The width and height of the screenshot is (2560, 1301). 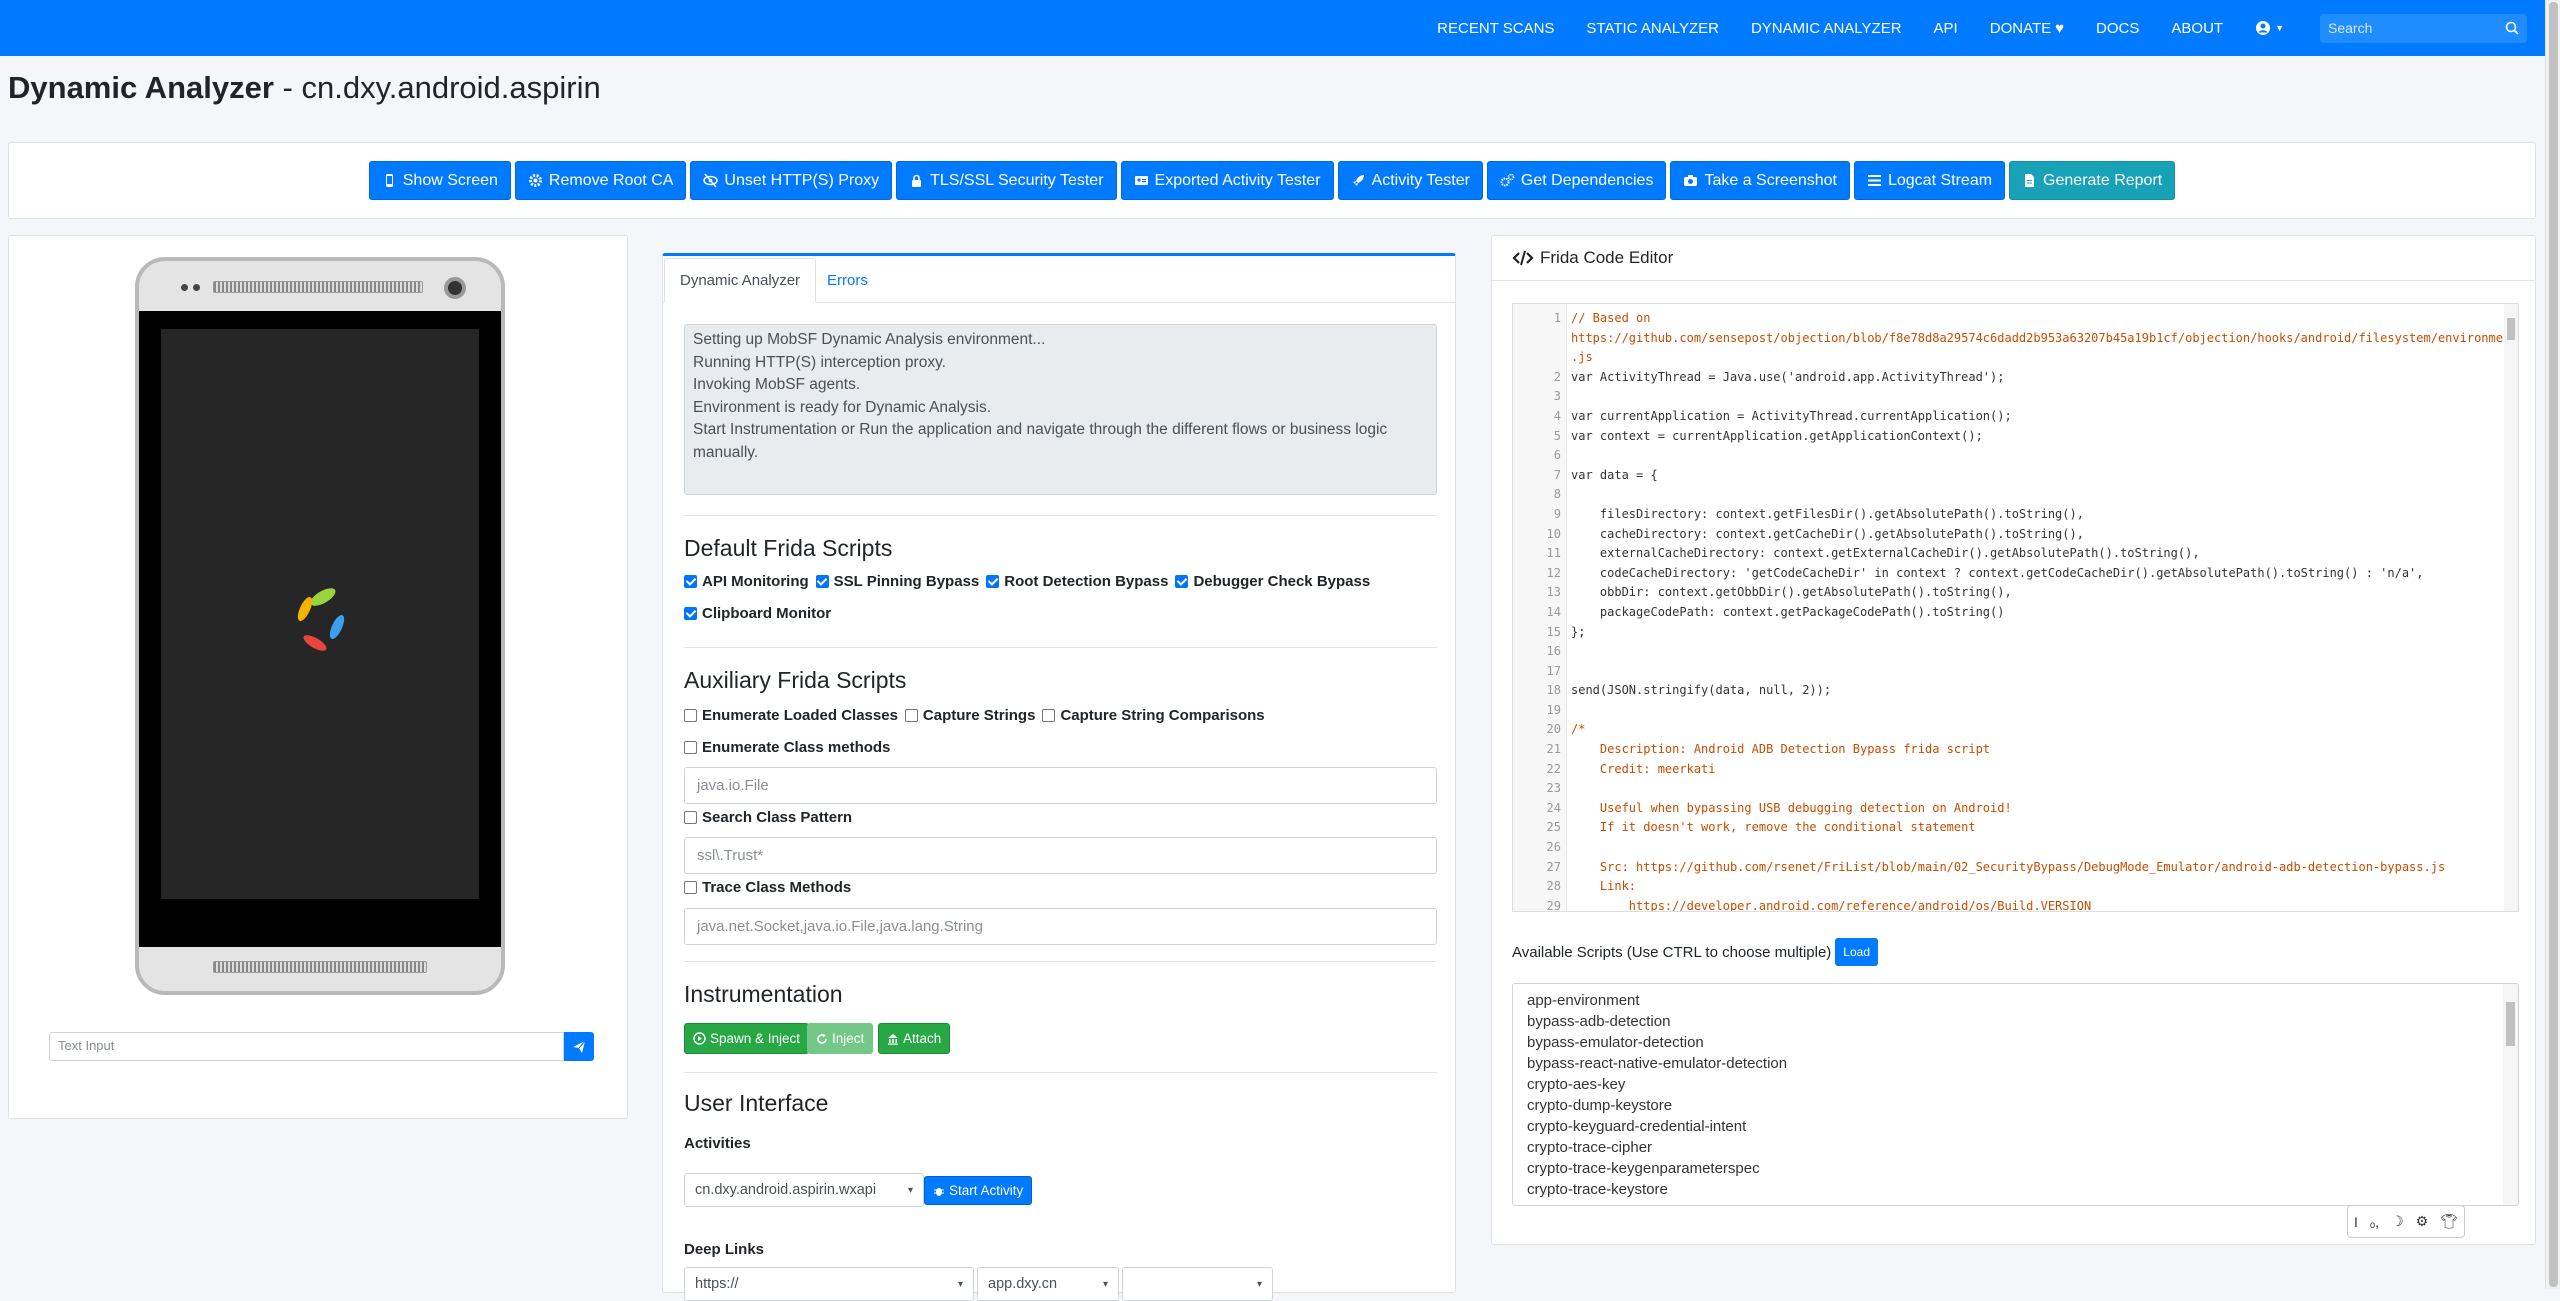 What do you see at coordinates (1652, 28) in the screenshot?
I see `nav-static-analyzer: STATIC ANALYZER` at bounding box center [1652, 28].